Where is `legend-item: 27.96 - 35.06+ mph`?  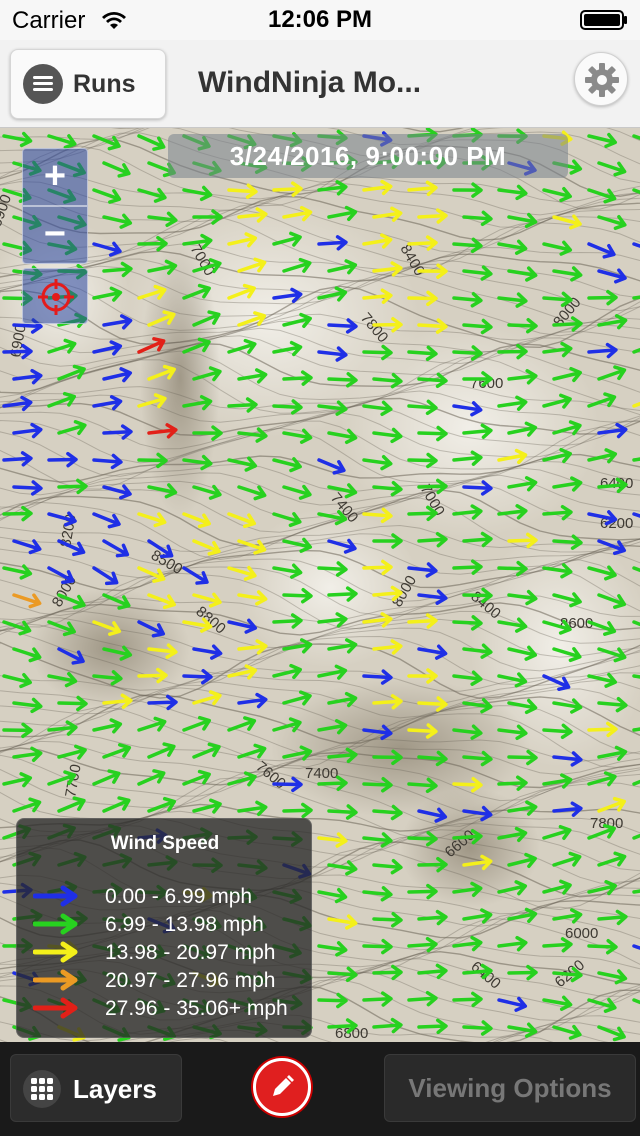 legend-item: 27.96 - 35.06+ mph is located at coordinates (173, 1009).